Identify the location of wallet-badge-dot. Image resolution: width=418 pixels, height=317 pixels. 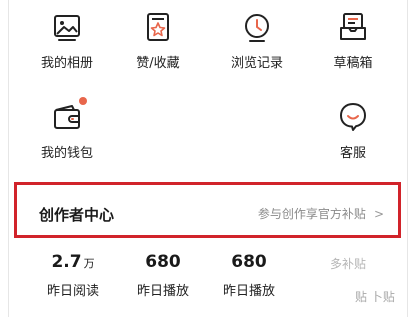
(83, 101).